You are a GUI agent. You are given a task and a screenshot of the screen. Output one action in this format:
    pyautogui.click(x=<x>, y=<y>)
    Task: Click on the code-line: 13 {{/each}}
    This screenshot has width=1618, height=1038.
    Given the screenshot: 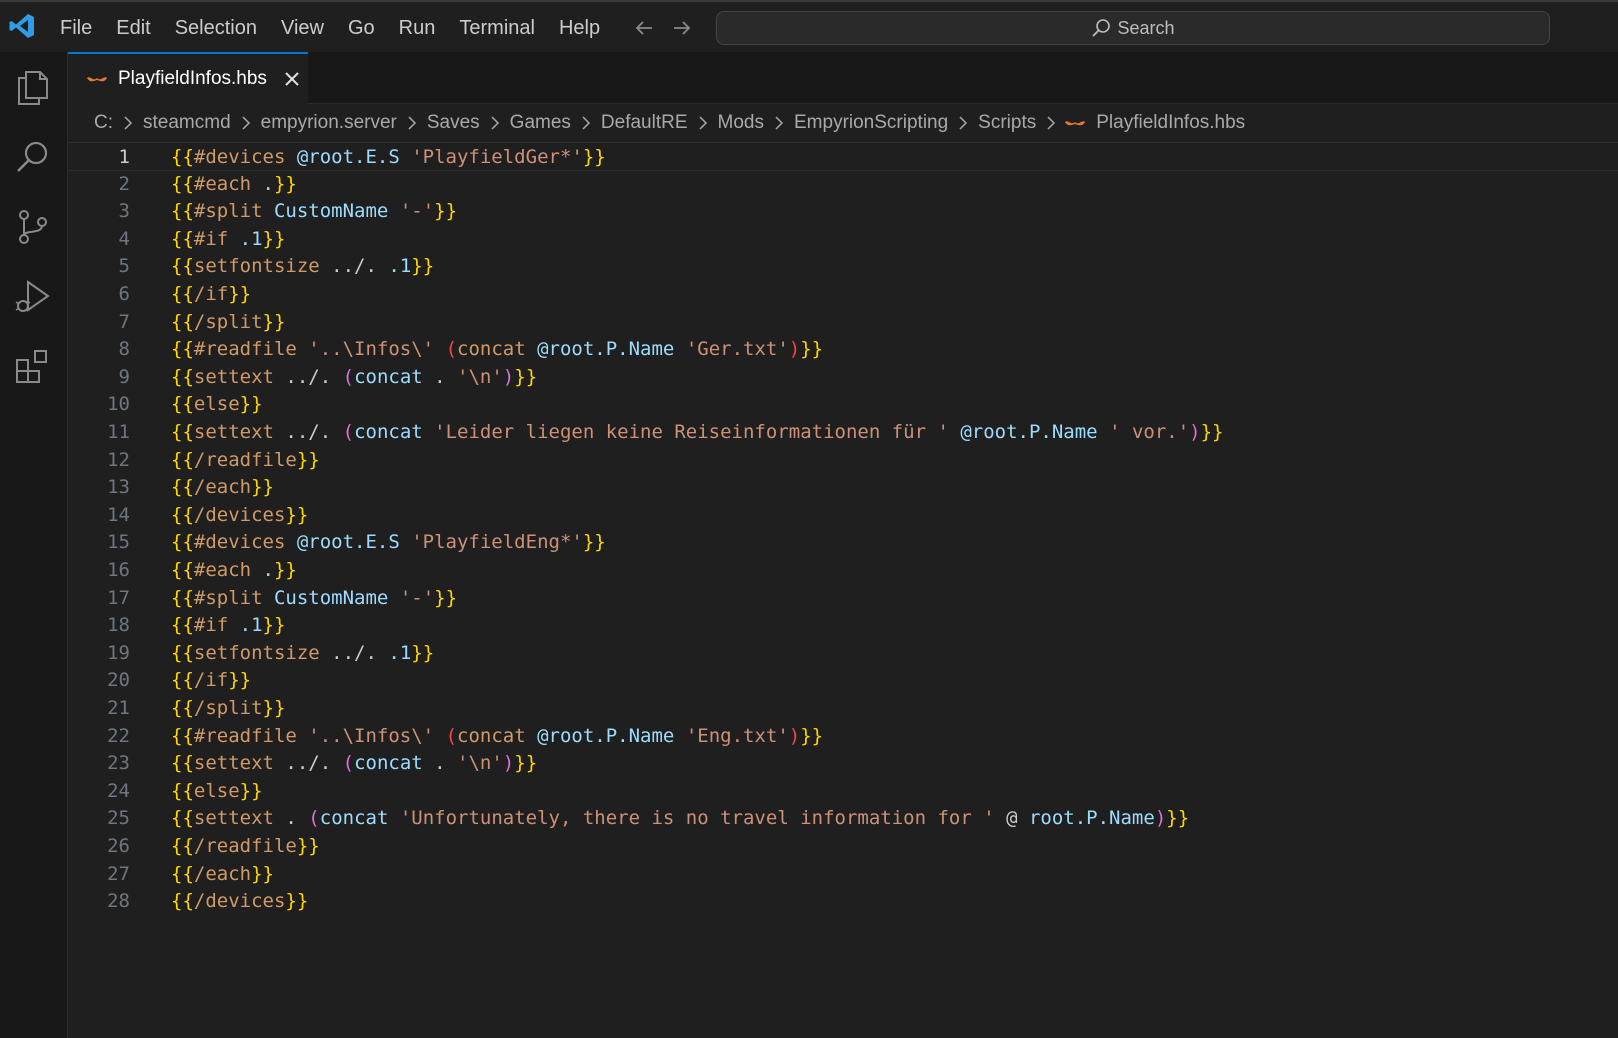 What is the action you would take?
    pyautogui.click(x=843, y=487)
    